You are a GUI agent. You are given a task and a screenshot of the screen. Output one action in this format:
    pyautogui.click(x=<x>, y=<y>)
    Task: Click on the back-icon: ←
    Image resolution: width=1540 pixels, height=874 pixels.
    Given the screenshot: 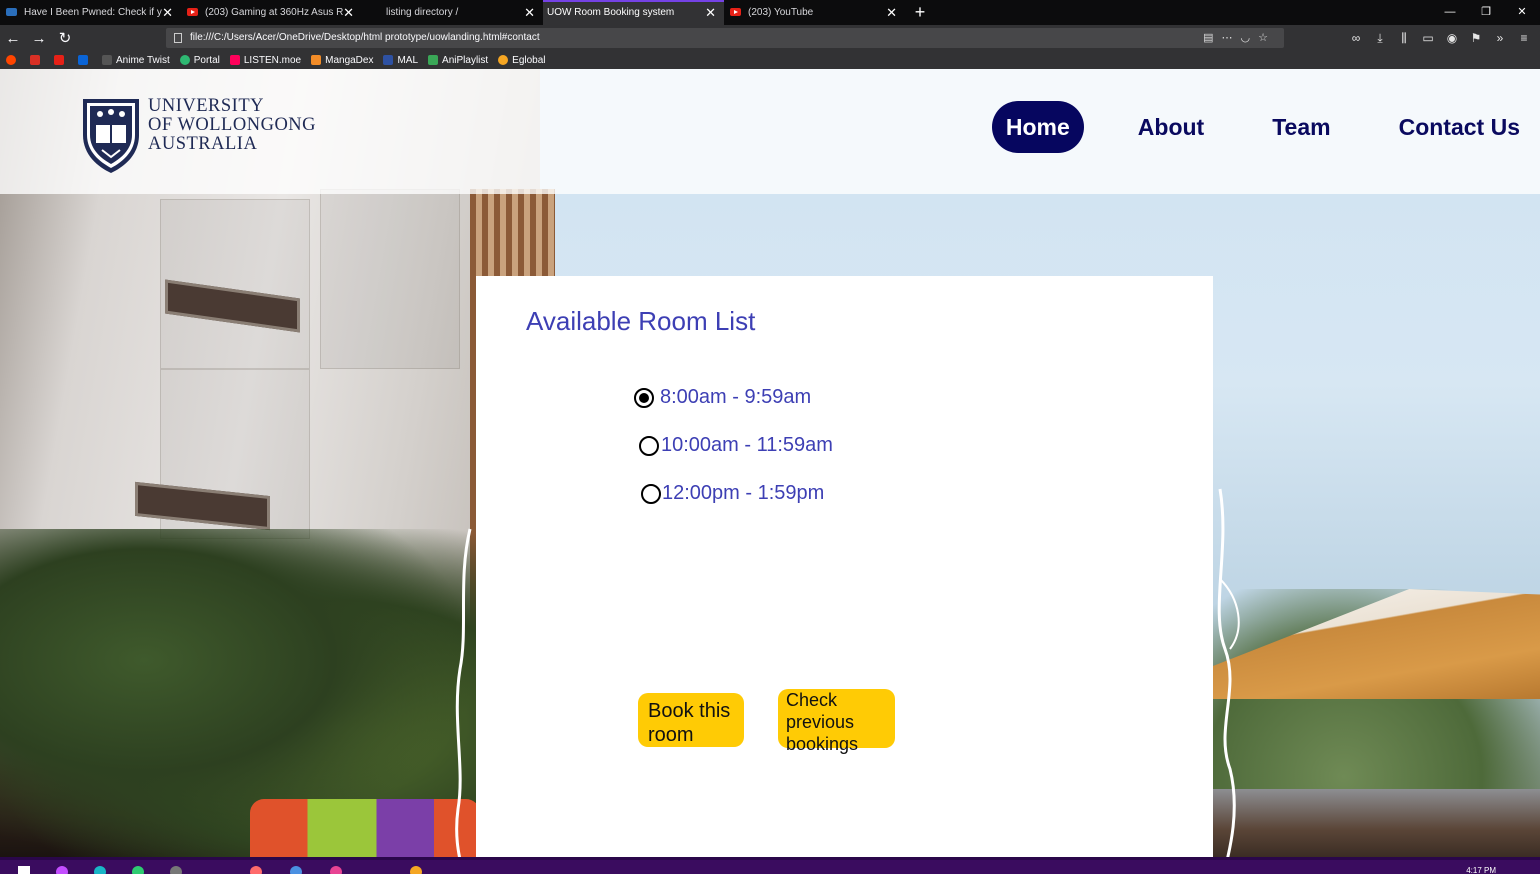 What is the action you would take?
    pyautogui.click(x=13, y=38)
    